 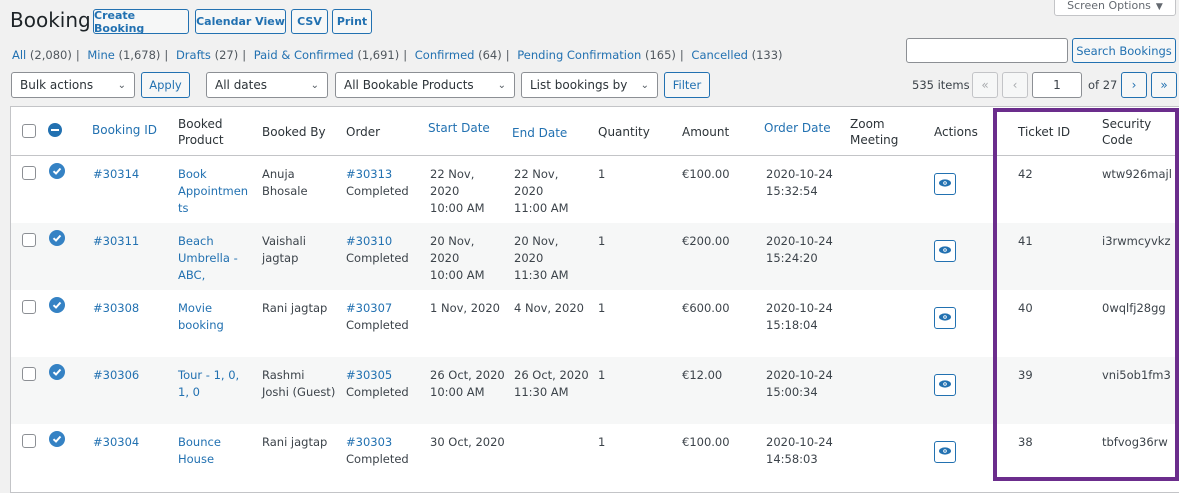 What do you see at coordinates (1015, 85) in the screenshot?
I see `prev-page-button: ‹` at bounding box center [1015, 85].